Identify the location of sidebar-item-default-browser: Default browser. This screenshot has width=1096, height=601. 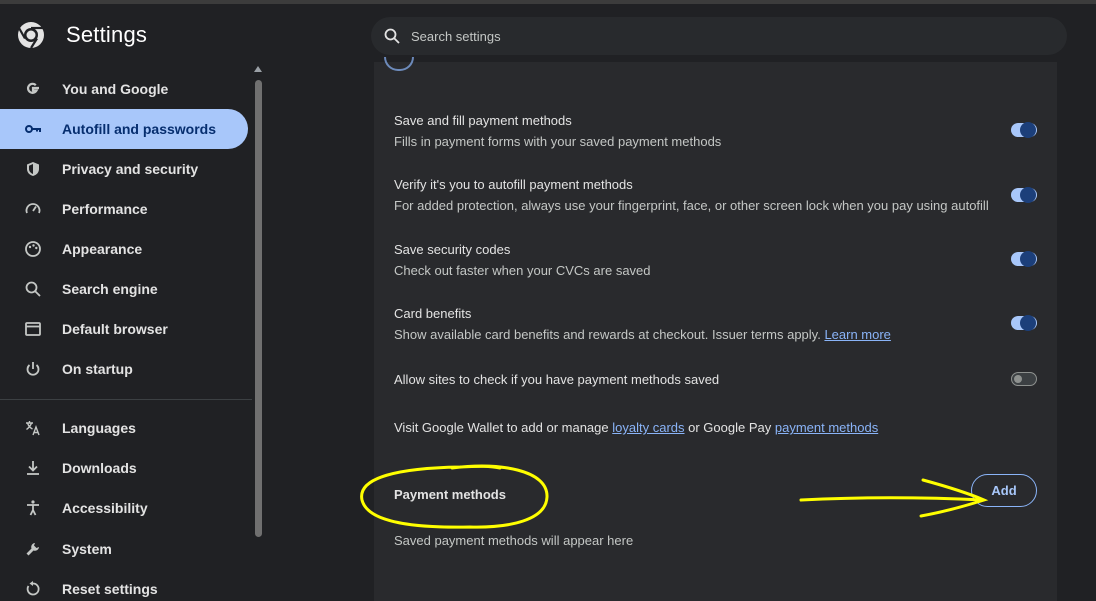
(124, 329).